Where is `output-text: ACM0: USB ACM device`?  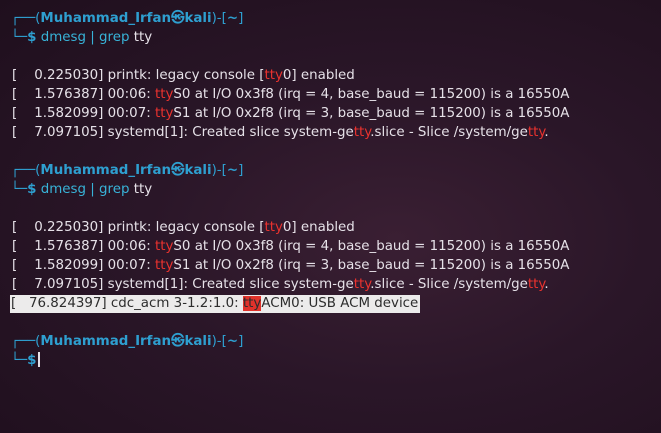 output-text: ACM0: USB ACM device is located at coordinates (340, 303).